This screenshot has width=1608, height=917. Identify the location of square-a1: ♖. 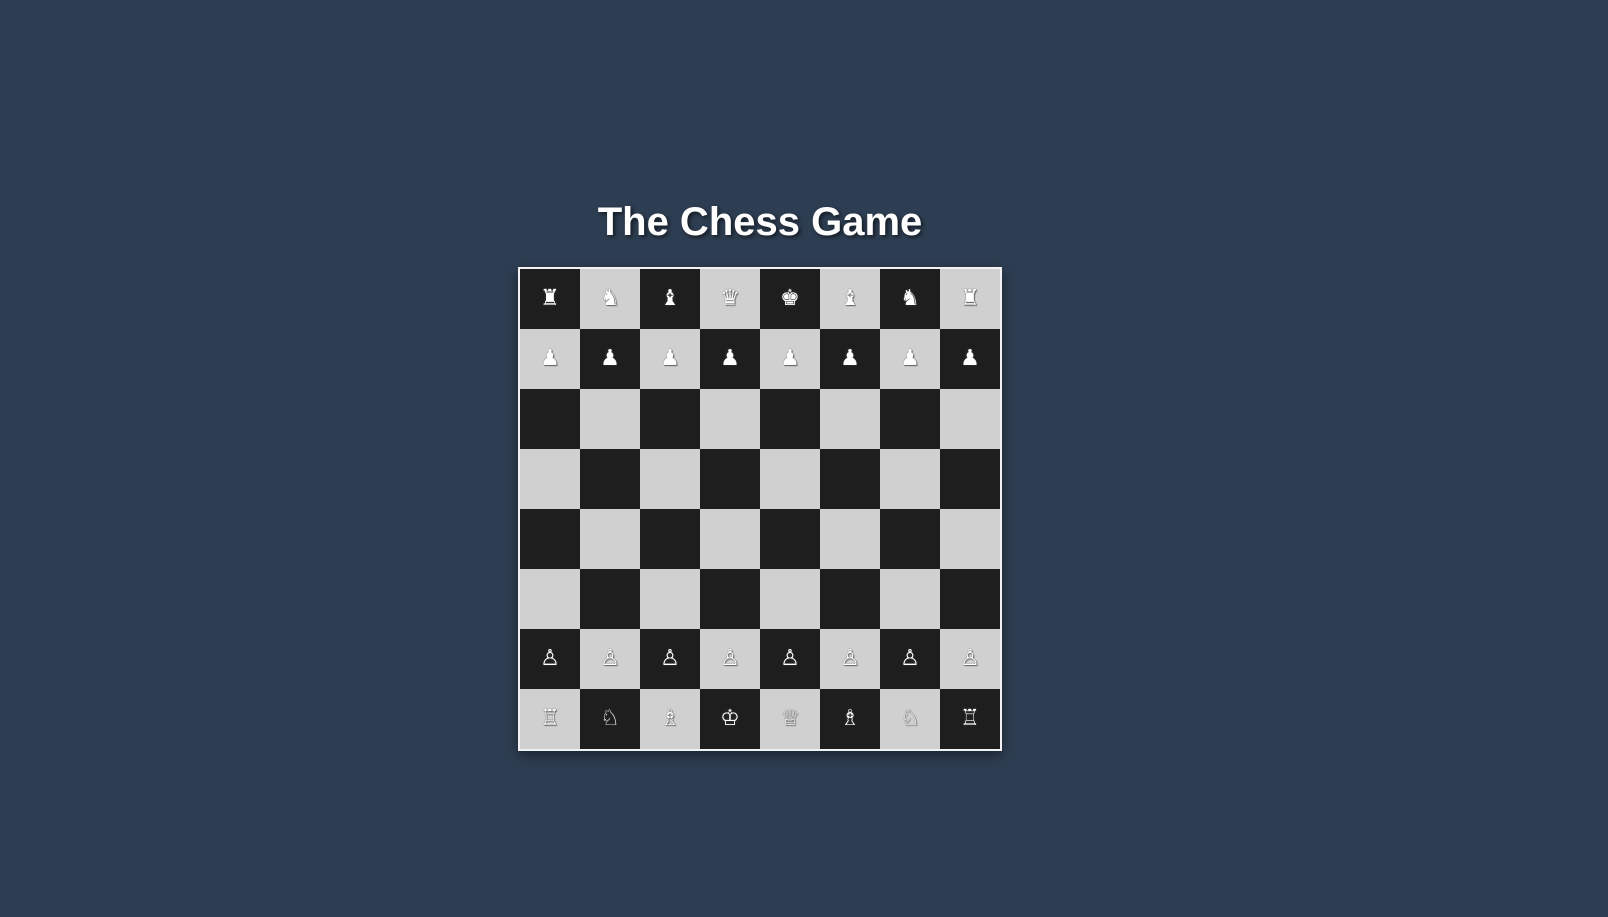
(550, 719).